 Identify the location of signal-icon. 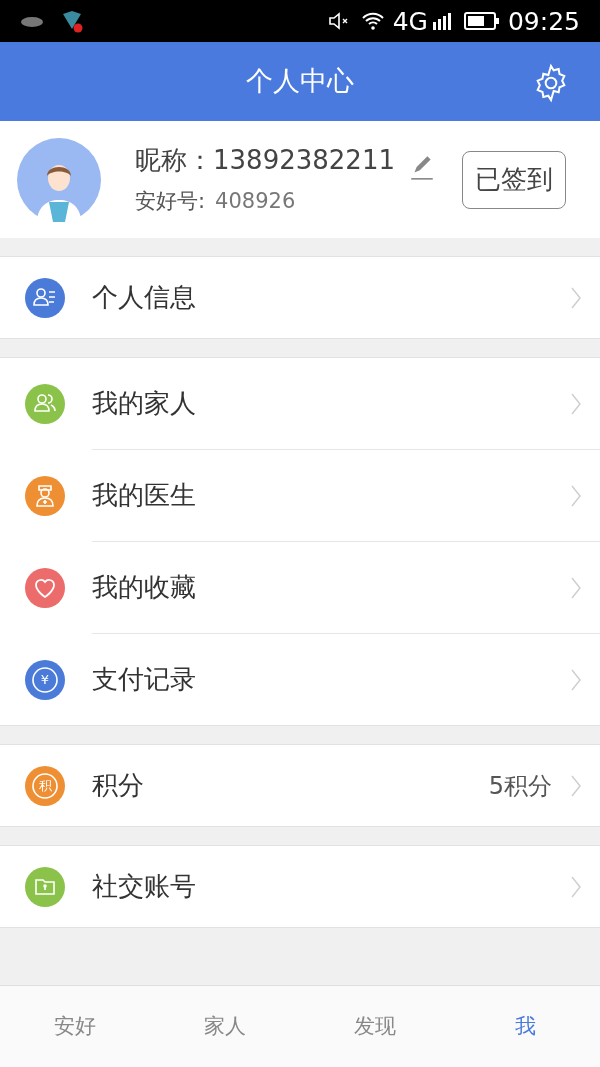
(441, 21).